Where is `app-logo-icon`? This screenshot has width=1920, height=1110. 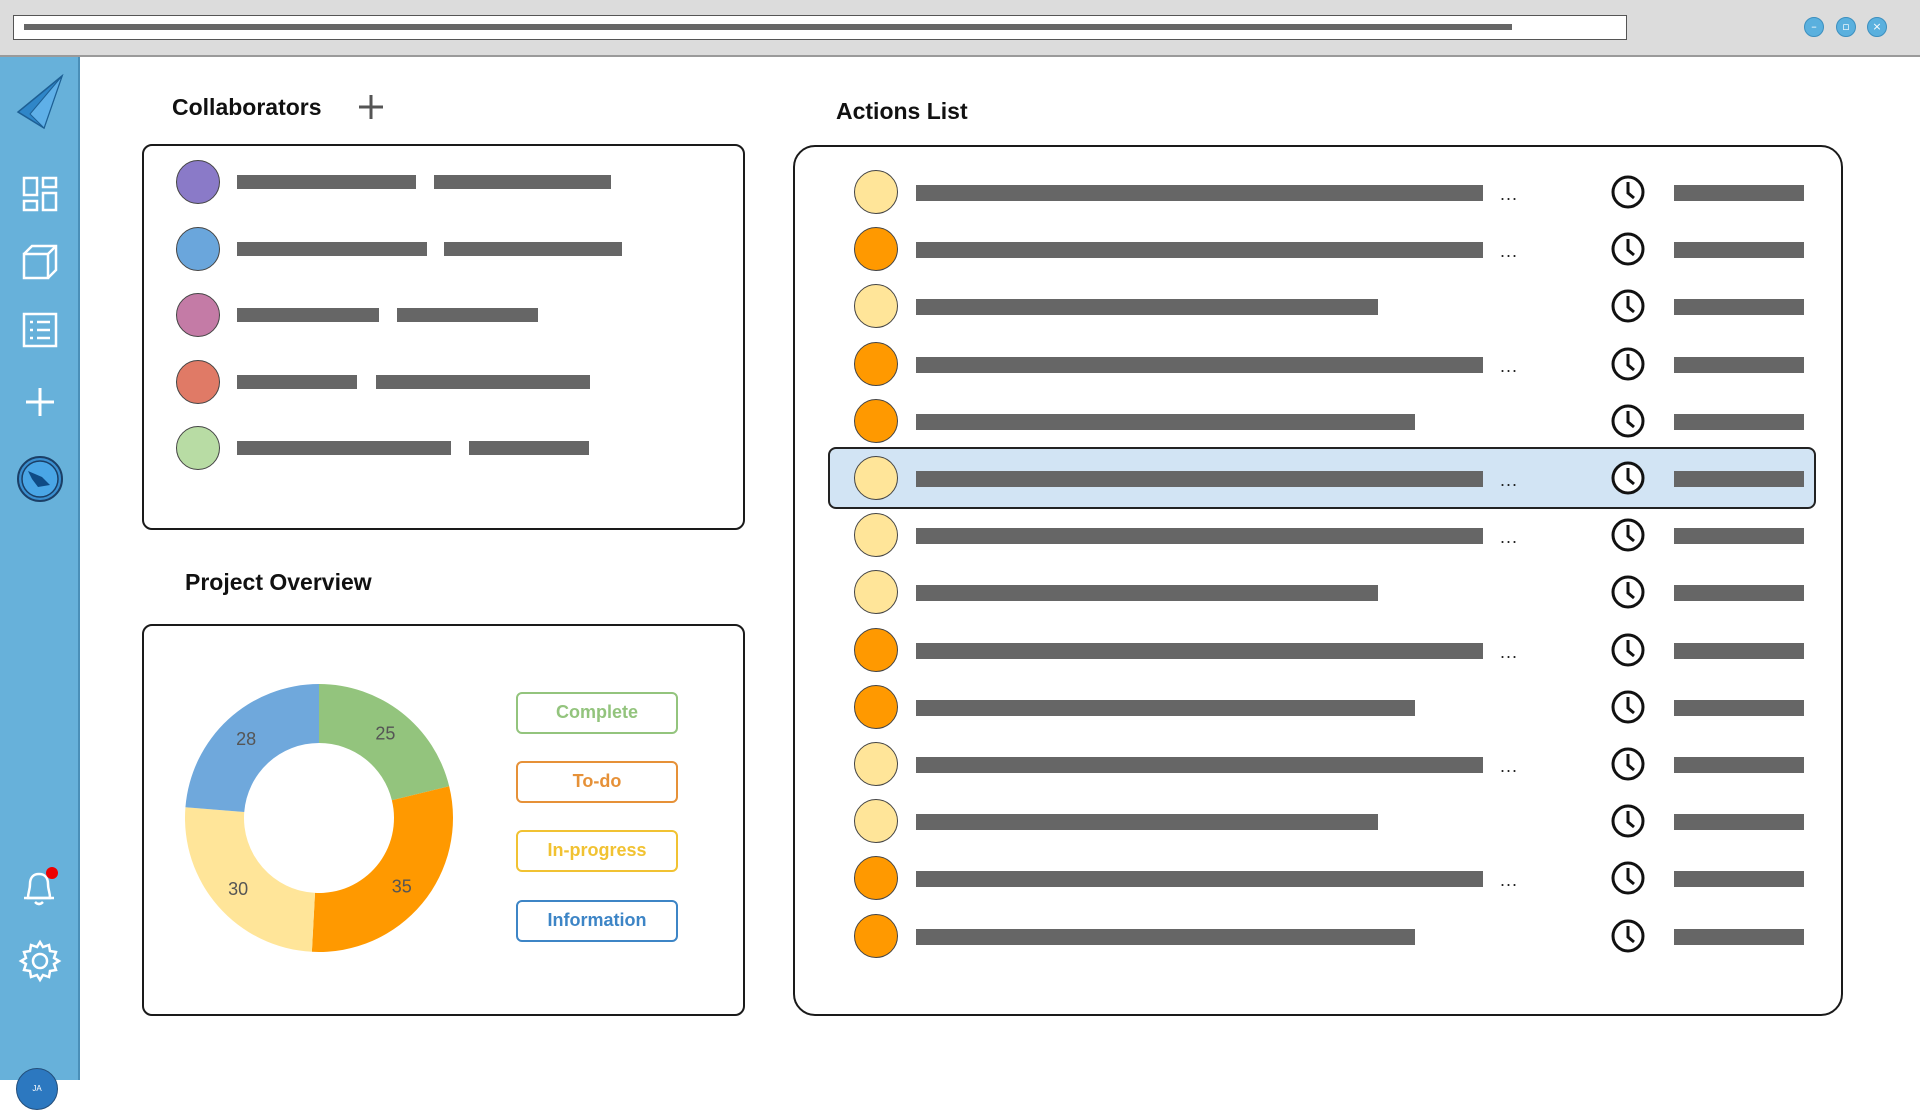 app-logo-icon is located at coordinates (40, 102).